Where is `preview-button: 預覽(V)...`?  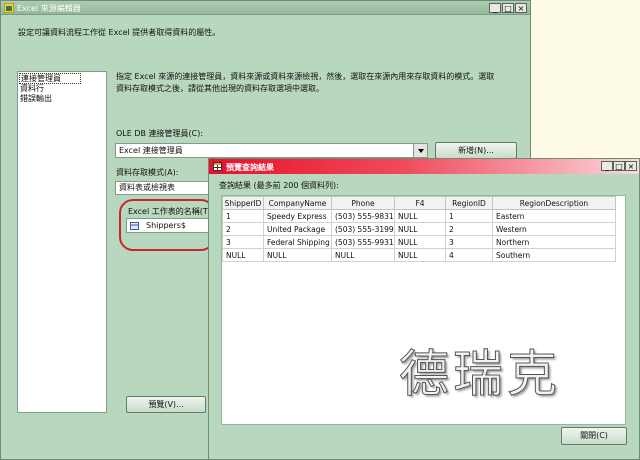 preview-button: 預覽(V)... is located at coordinates (166, 404).